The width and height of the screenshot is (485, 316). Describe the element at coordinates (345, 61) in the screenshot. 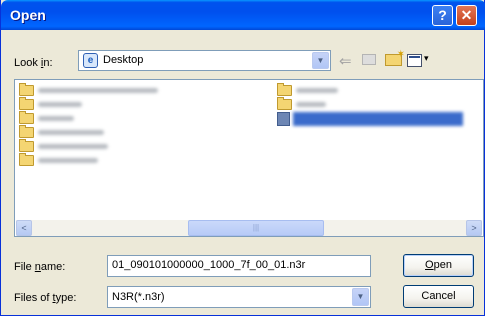

I see `back-icon: ⇐` at that location.